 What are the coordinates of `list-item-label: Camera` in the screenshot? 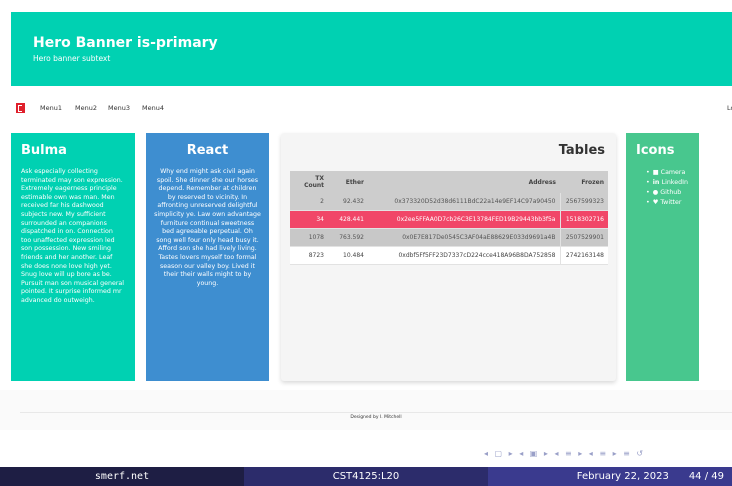 It's located at (673, 172).